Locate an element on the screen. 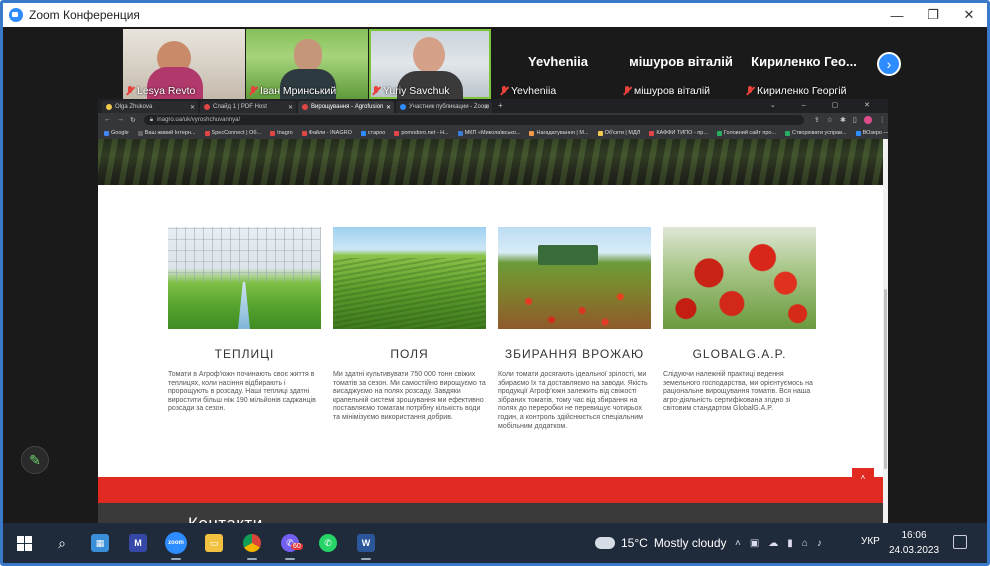  meet-now-icon: ▣ is located at coordinates (754, 543).